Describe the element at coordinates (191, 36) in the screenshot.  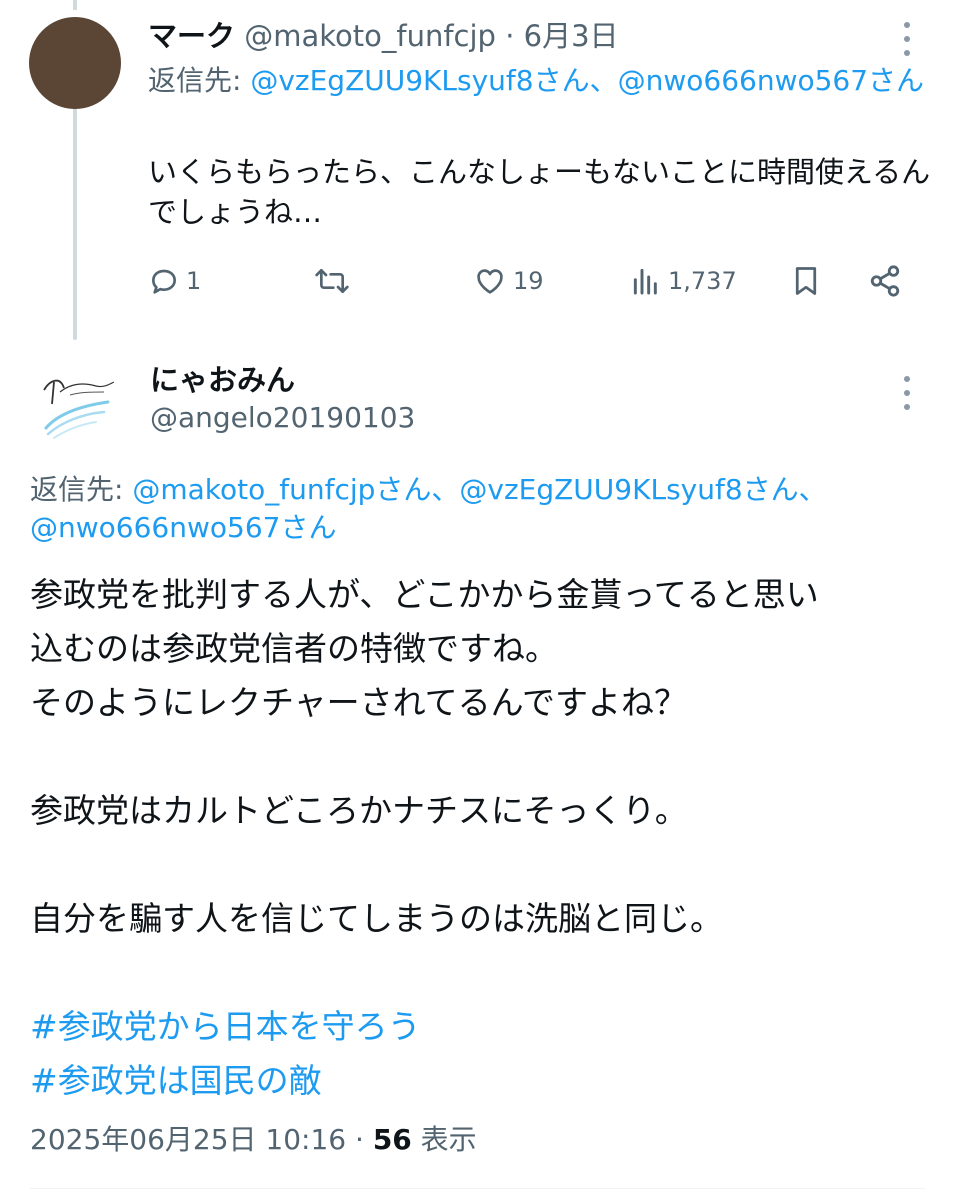
I see `display-name: マーク` at that location.